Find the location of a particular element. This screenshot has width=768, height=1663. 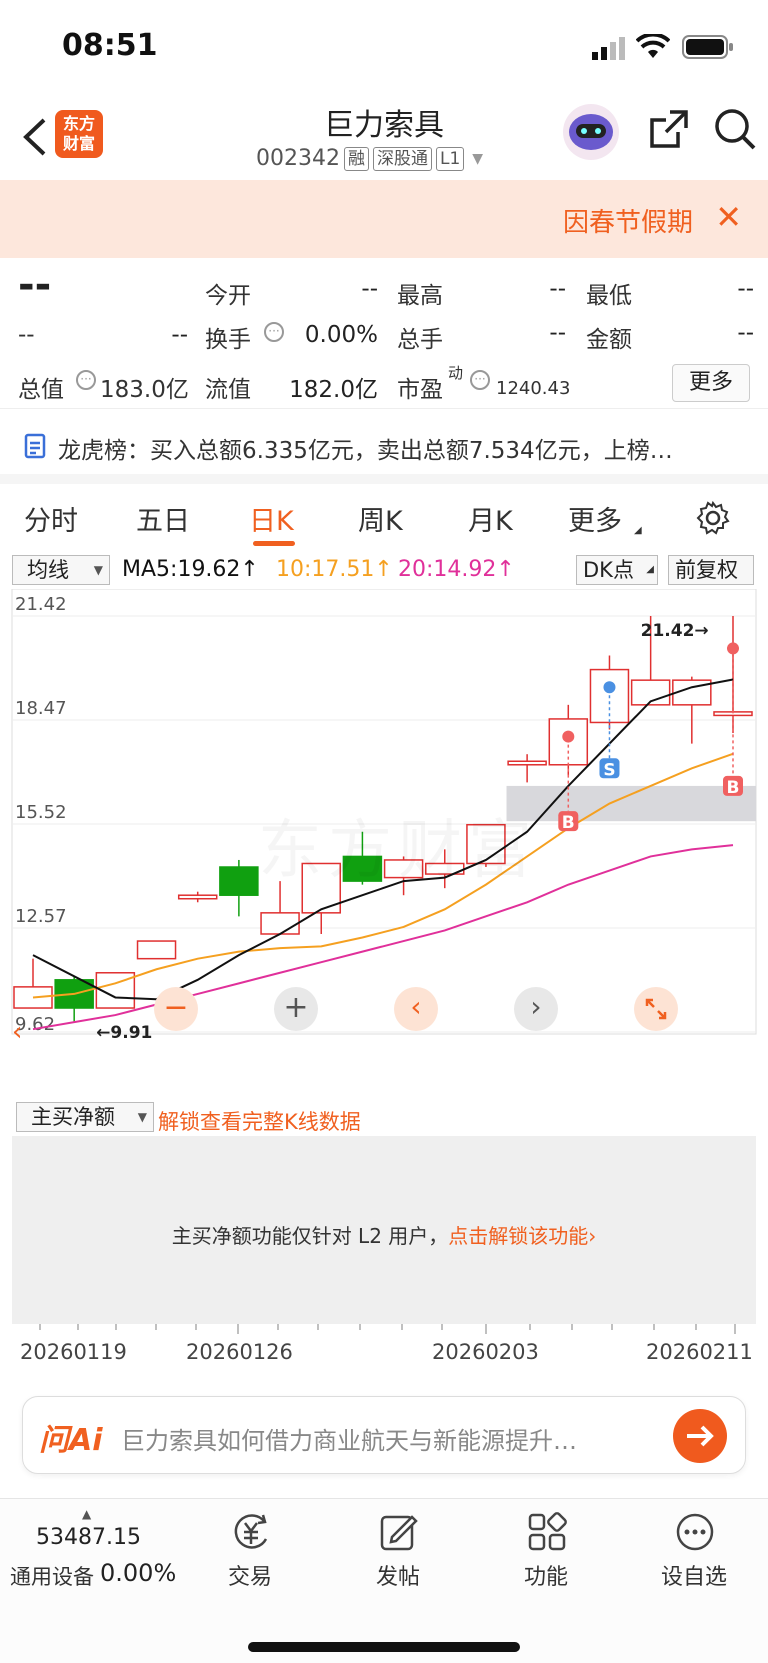

unlock-kline-link: 解锁查看完整K线数据 is located at coordinates (259, 1121).